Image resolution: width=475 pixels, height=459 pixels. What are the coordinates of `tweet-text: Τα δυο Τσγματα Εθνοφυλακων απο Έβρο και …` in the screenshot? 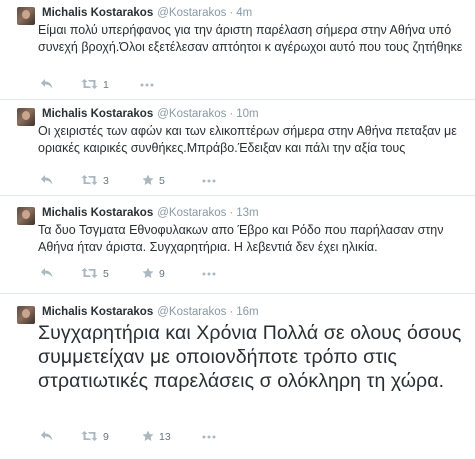 It's located at (241, 238).